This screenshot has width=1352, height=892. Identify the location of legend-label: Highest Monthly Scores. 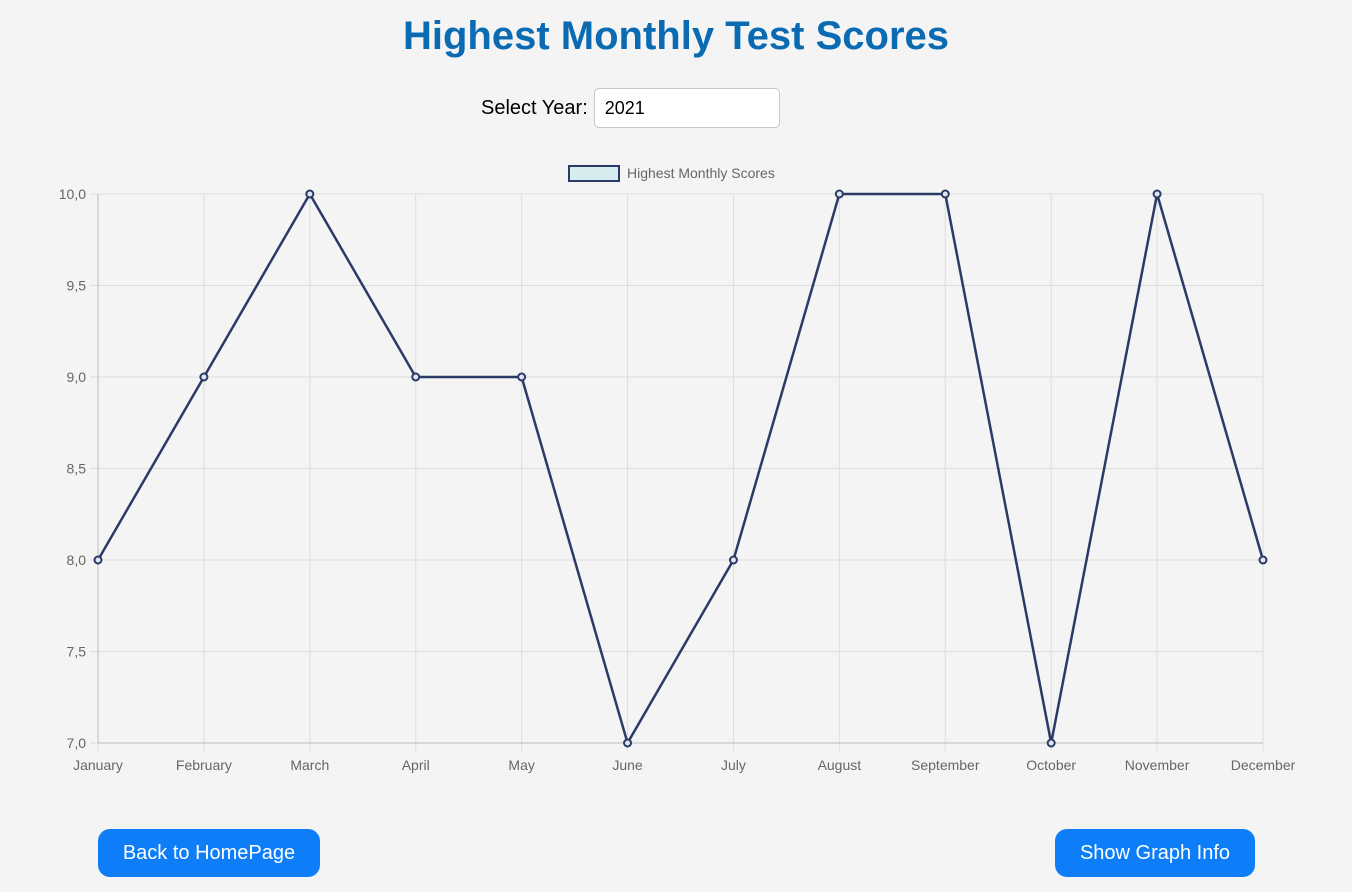
(701, 173).